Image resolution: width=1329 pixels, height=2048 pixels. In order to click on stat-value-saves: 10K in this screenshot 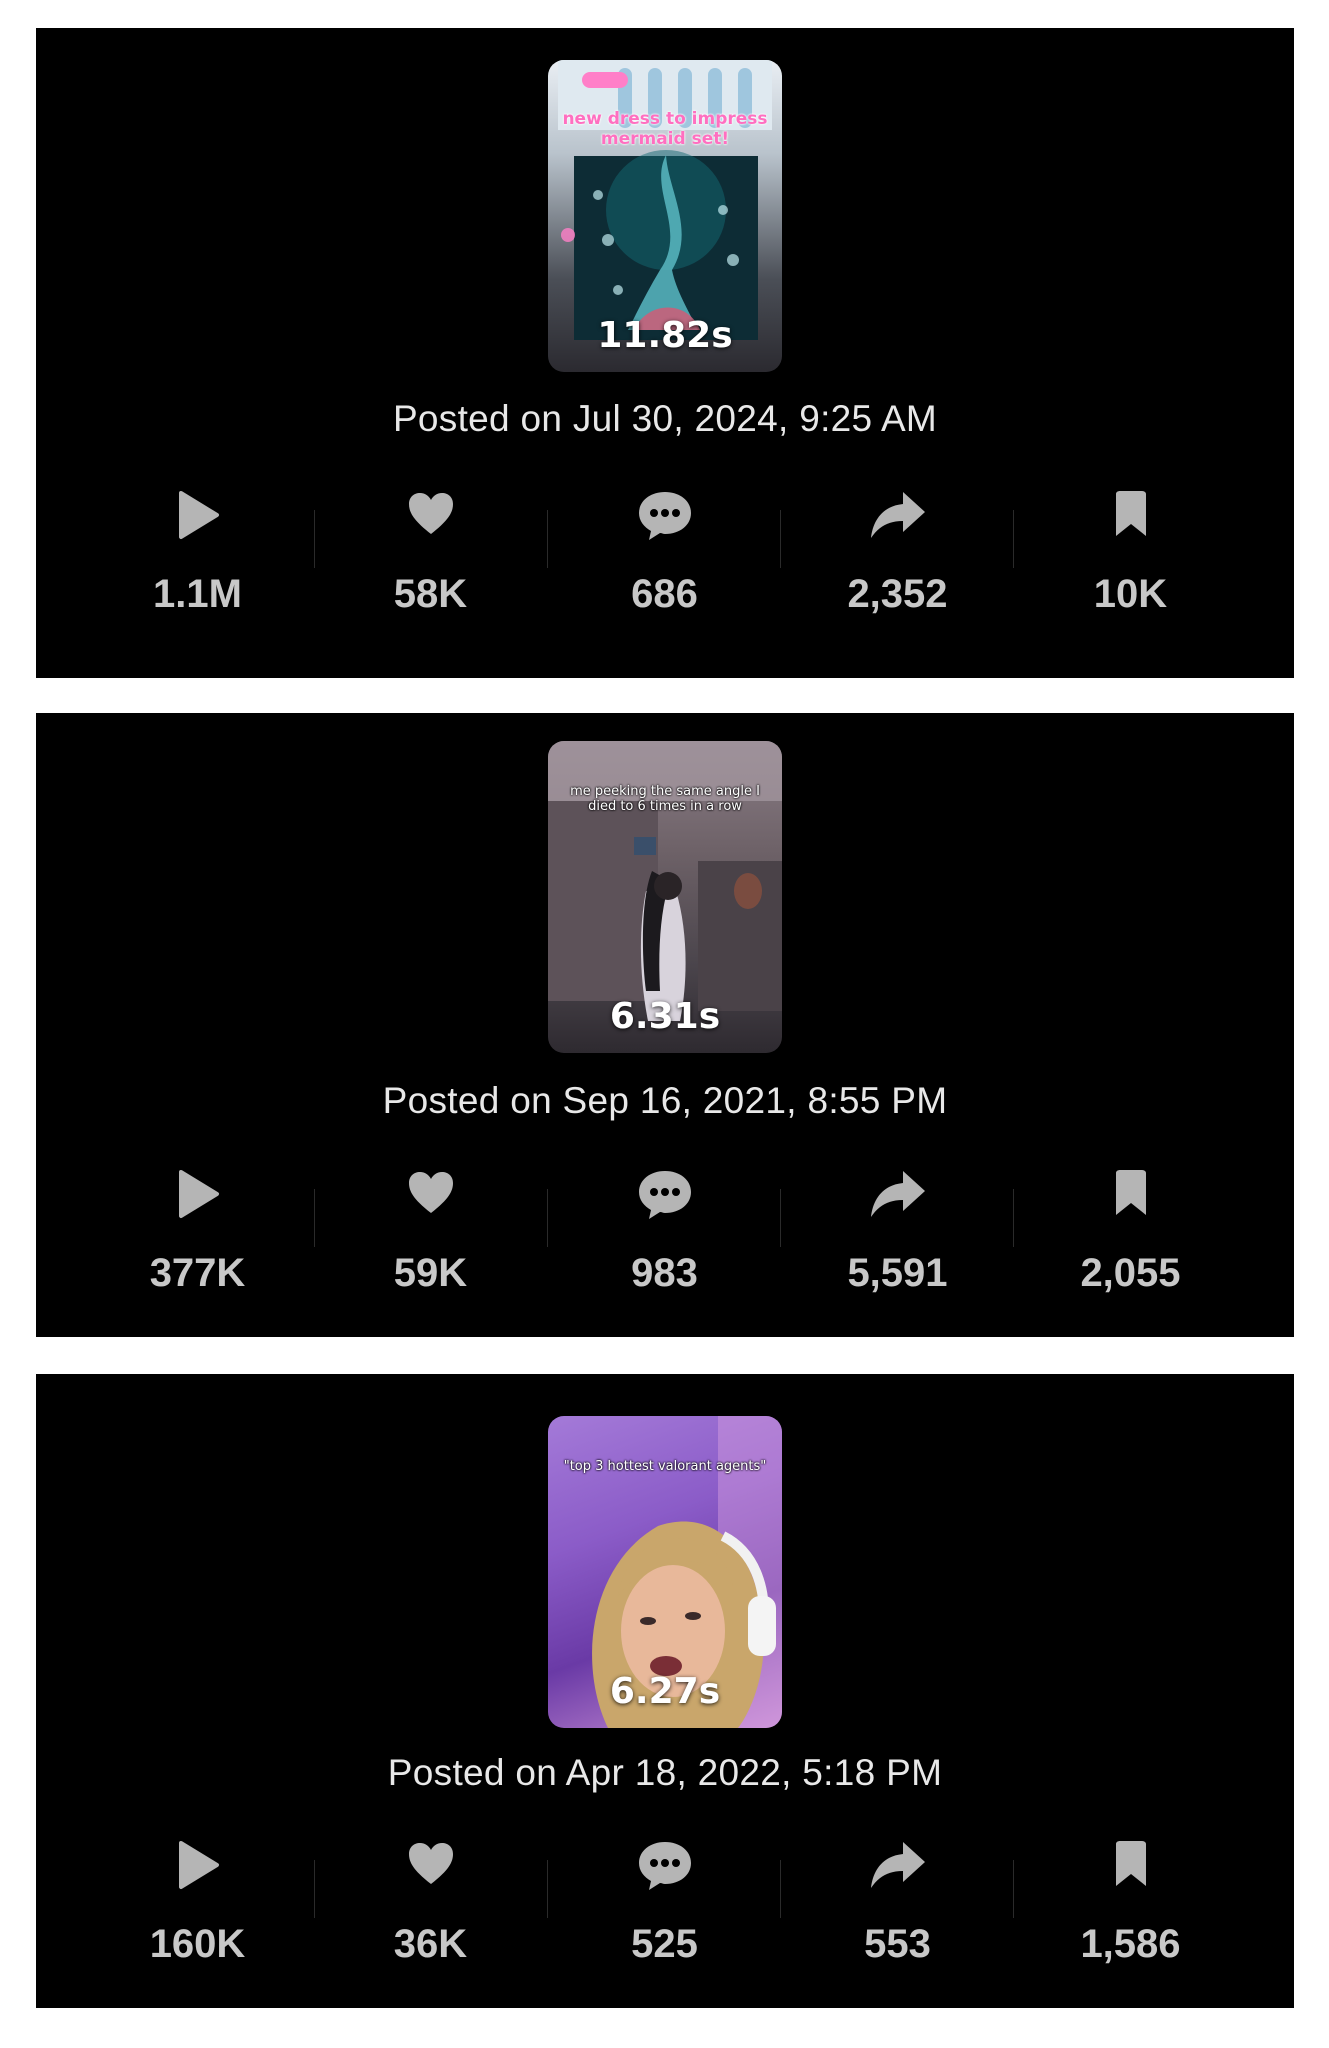, I will do `click(1130, 594)`.